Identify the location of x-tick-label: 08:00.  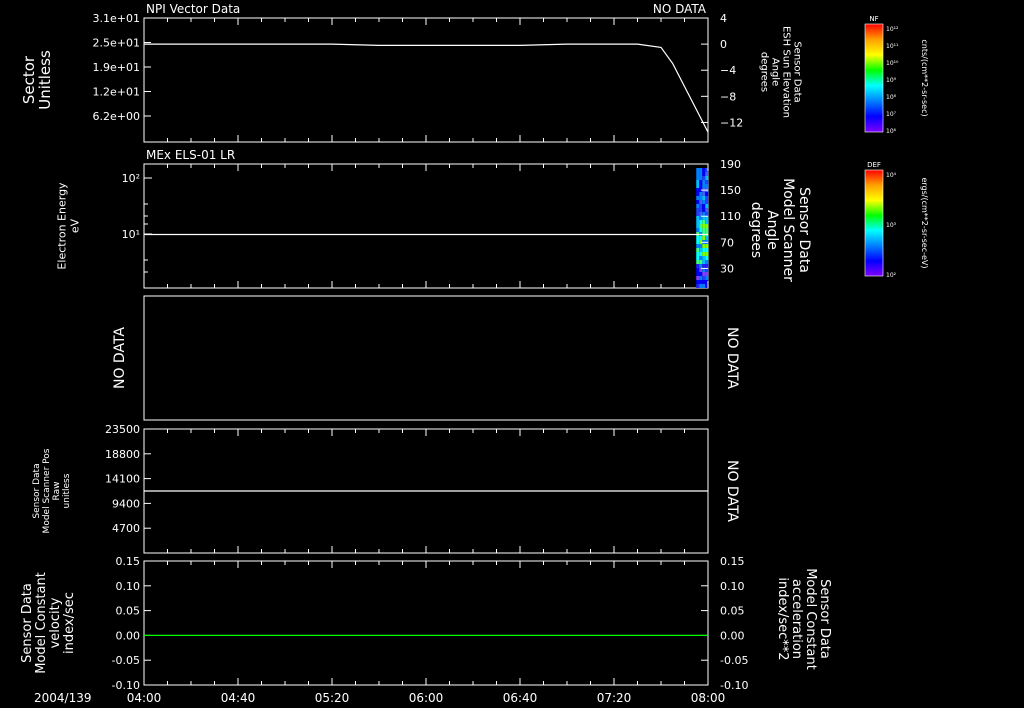
(708, 698).